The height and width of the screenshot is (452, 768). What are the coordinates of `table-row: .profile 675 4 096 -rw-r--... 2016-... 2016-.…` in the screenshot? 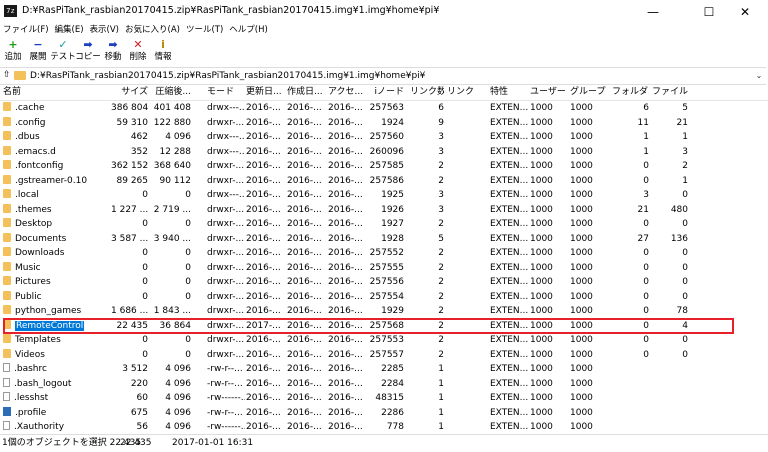 It's located at (384, 413).